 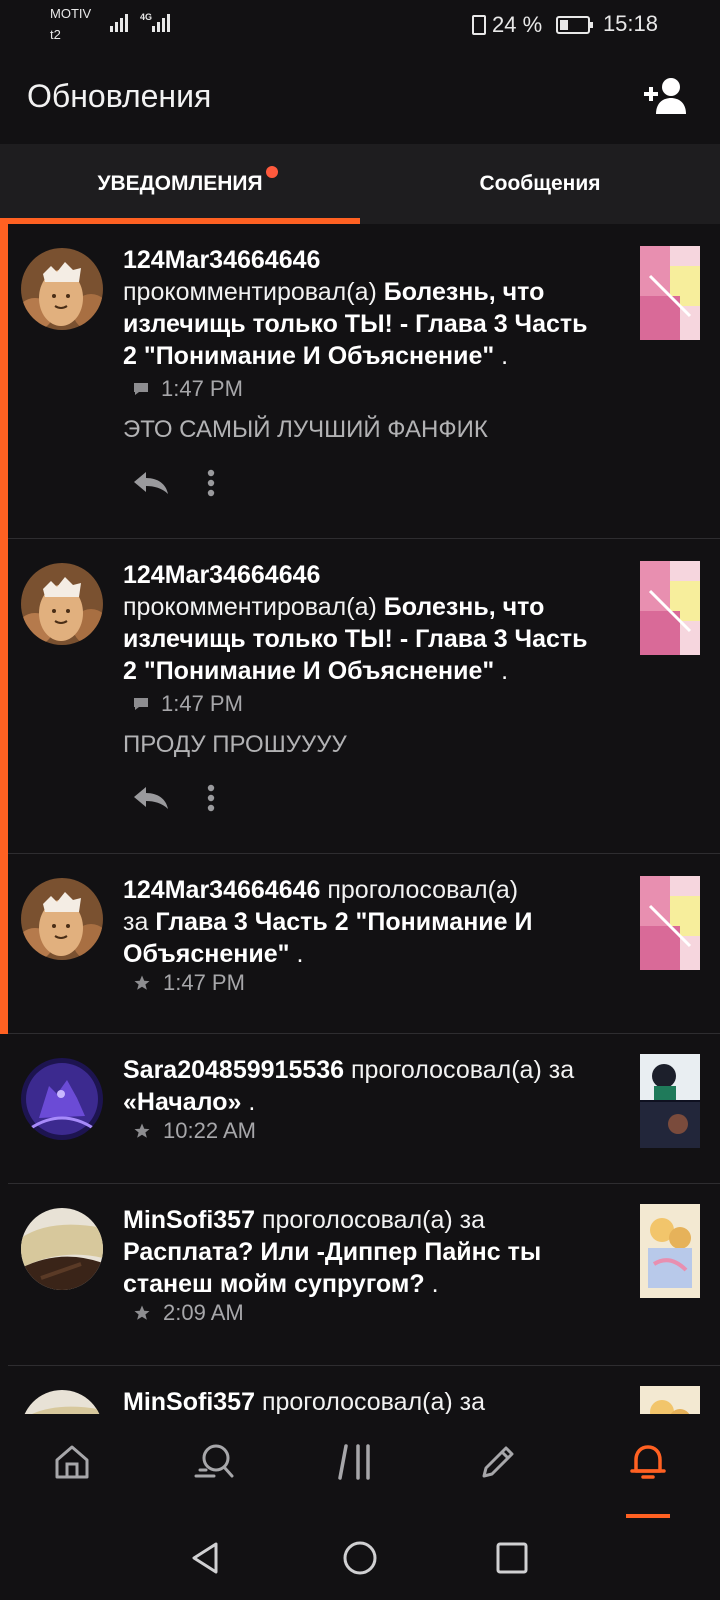 I want to click on bottom-navigation, so click(x=360, y=1467).